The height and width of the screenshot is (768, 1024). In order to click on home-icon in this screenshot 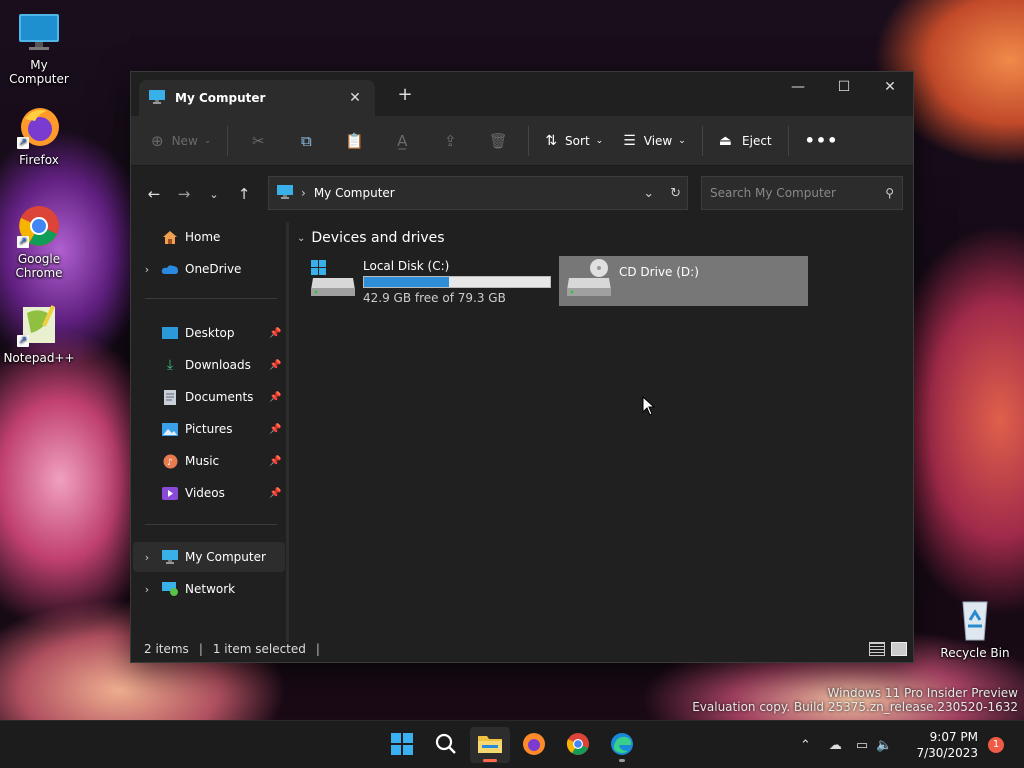, I will do `click(170, 237)`.